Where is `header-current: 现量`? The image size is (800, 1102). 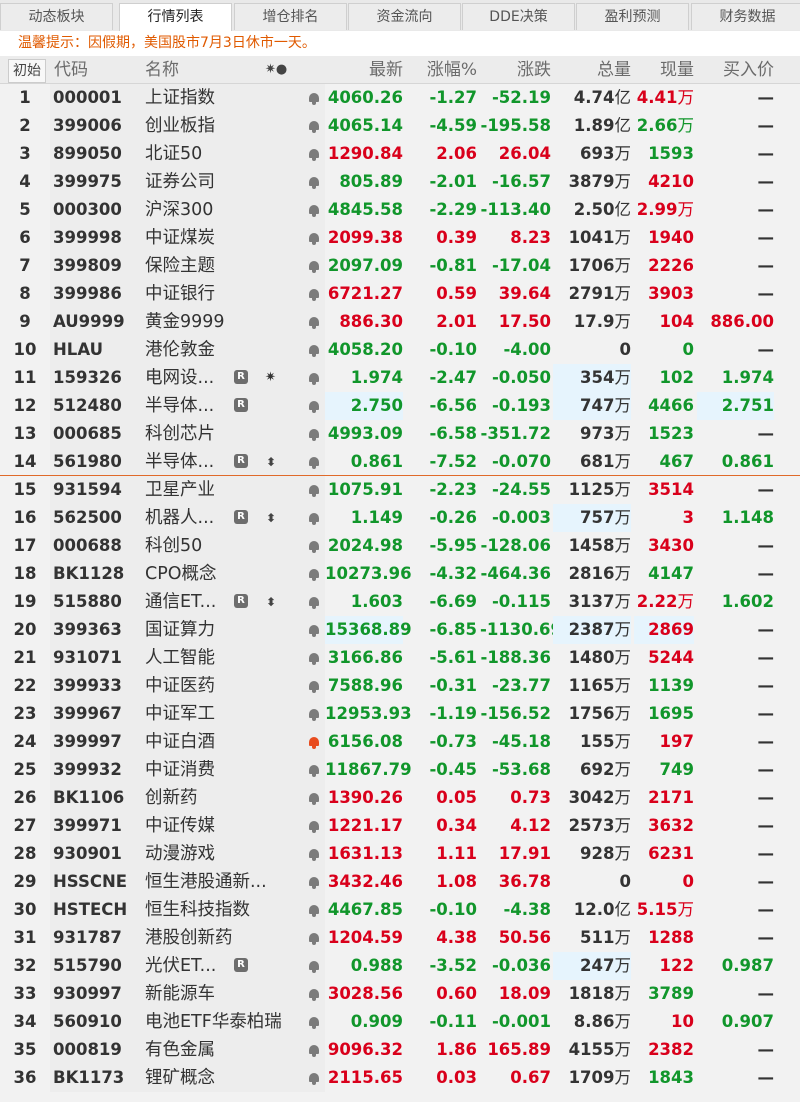 header-current: 现量 is located at coordinates (664, 70).